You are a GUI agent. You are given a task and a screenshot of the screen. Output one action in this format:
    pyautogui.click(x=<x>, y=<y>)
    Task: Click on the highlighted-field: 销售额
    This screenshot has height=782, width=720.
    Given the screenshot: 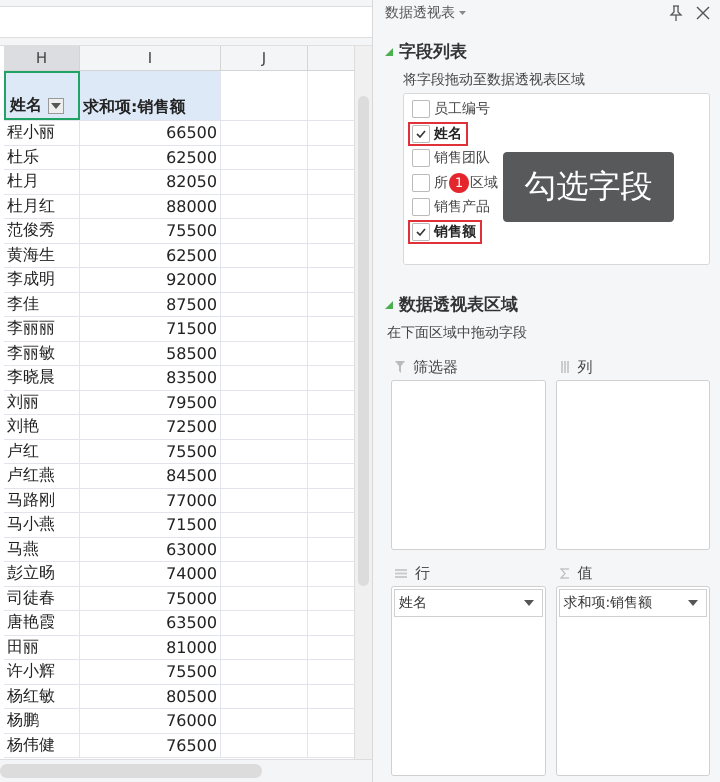 What is the action you would take?
    pyautogui.click(x=445, y=232)
    